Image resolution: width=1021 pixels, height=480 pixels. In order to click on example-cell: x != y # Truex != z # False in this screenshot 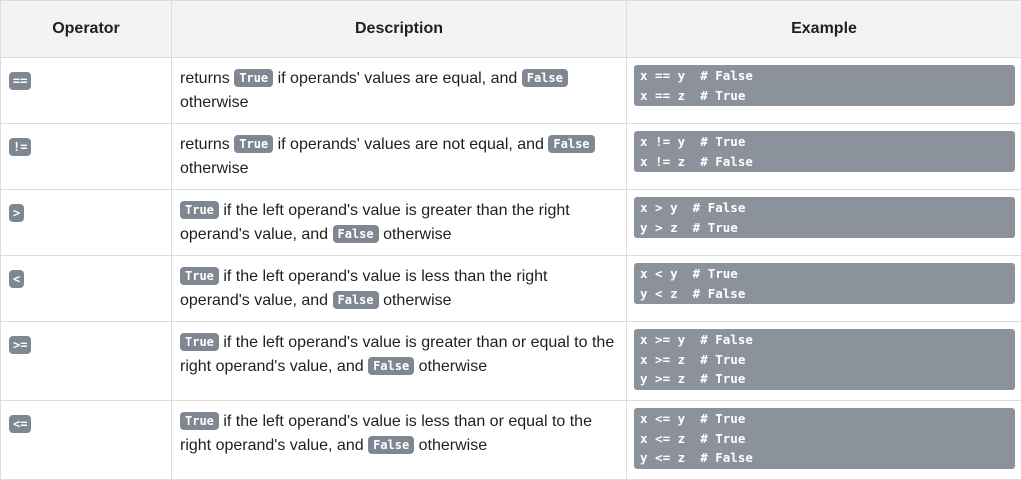, I will do `click(824, 157)`.